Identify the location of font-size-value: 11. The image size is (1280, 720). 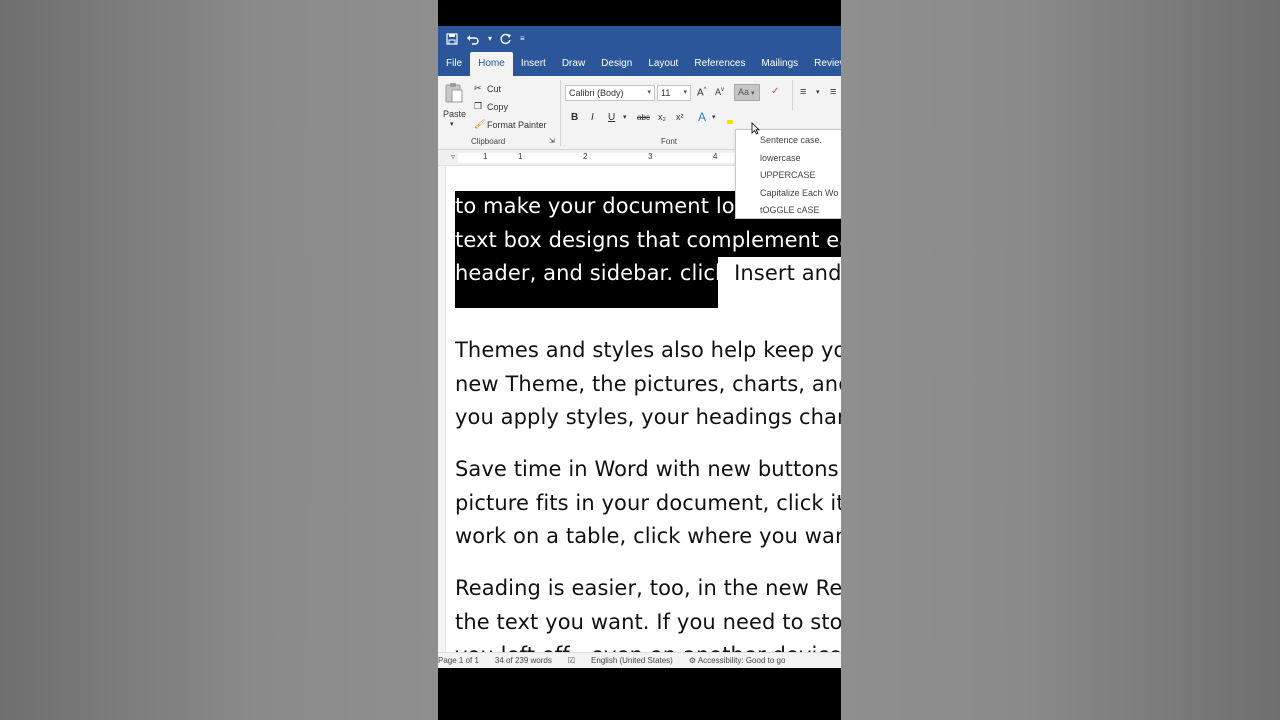
(666, 93).